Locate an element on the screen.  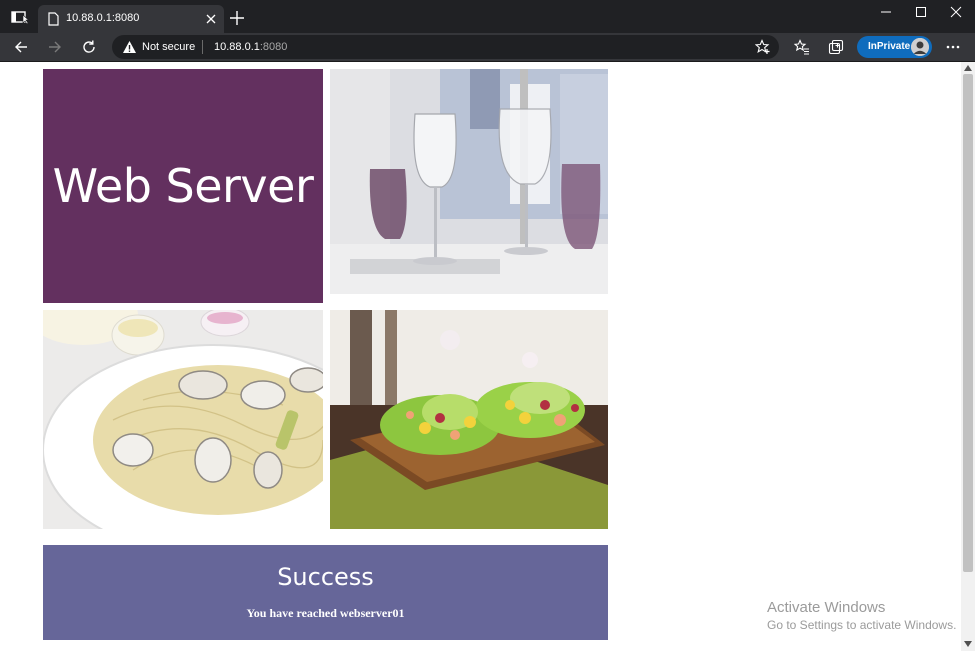
scroll-up-arrow-icon is located at coordinates (968, 68).